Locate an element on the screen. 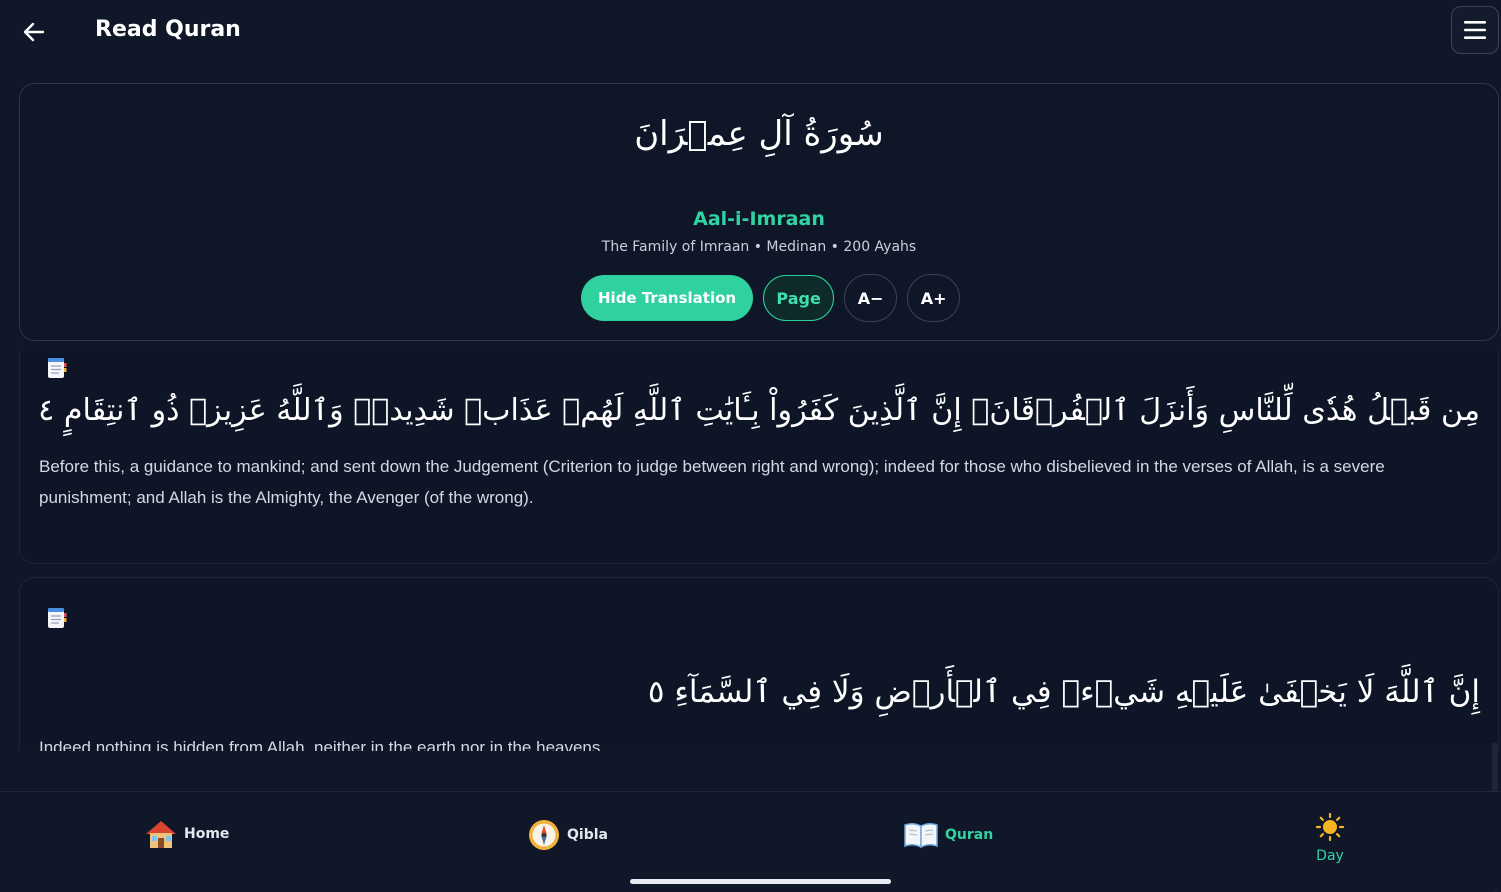 The image size is (1501, 892). nav-label-qibla: Qibla is located at coordinates (587, 835).